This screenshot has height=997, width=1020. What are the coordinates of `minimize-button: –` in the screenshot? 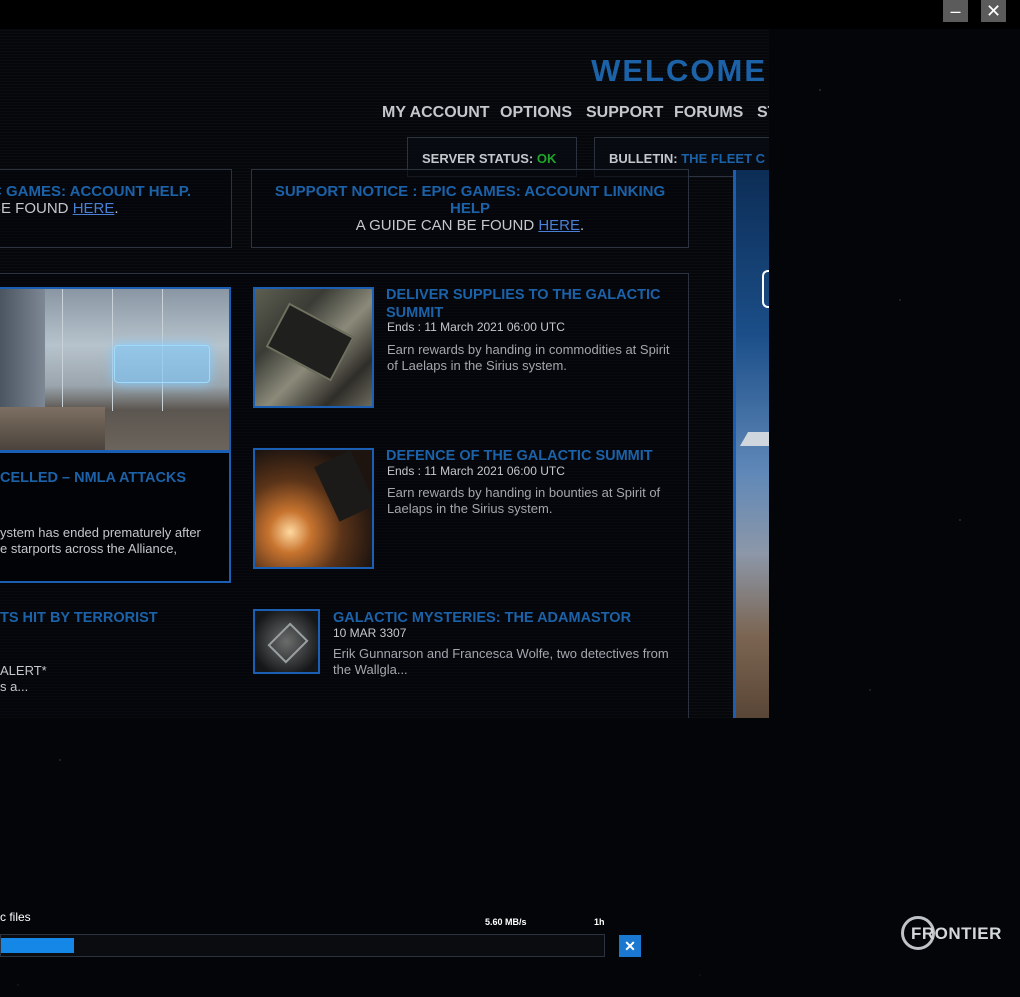 It's located at (955, 11).